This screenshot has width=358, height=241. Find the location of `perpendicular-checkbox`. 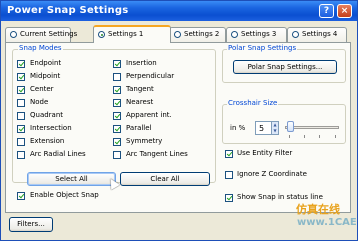

perpendicular-checkbox is located at coordinates (117, 77).